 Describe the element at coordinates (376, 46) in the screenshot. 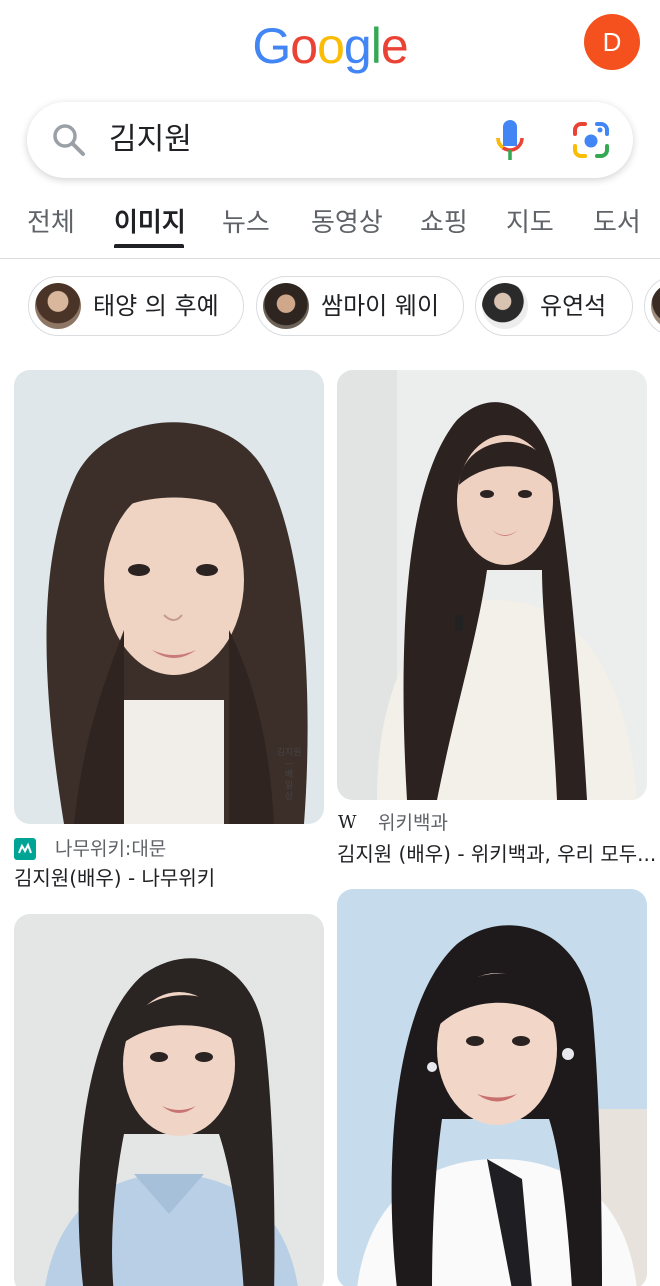

I see `logo-letter: l` at that location.